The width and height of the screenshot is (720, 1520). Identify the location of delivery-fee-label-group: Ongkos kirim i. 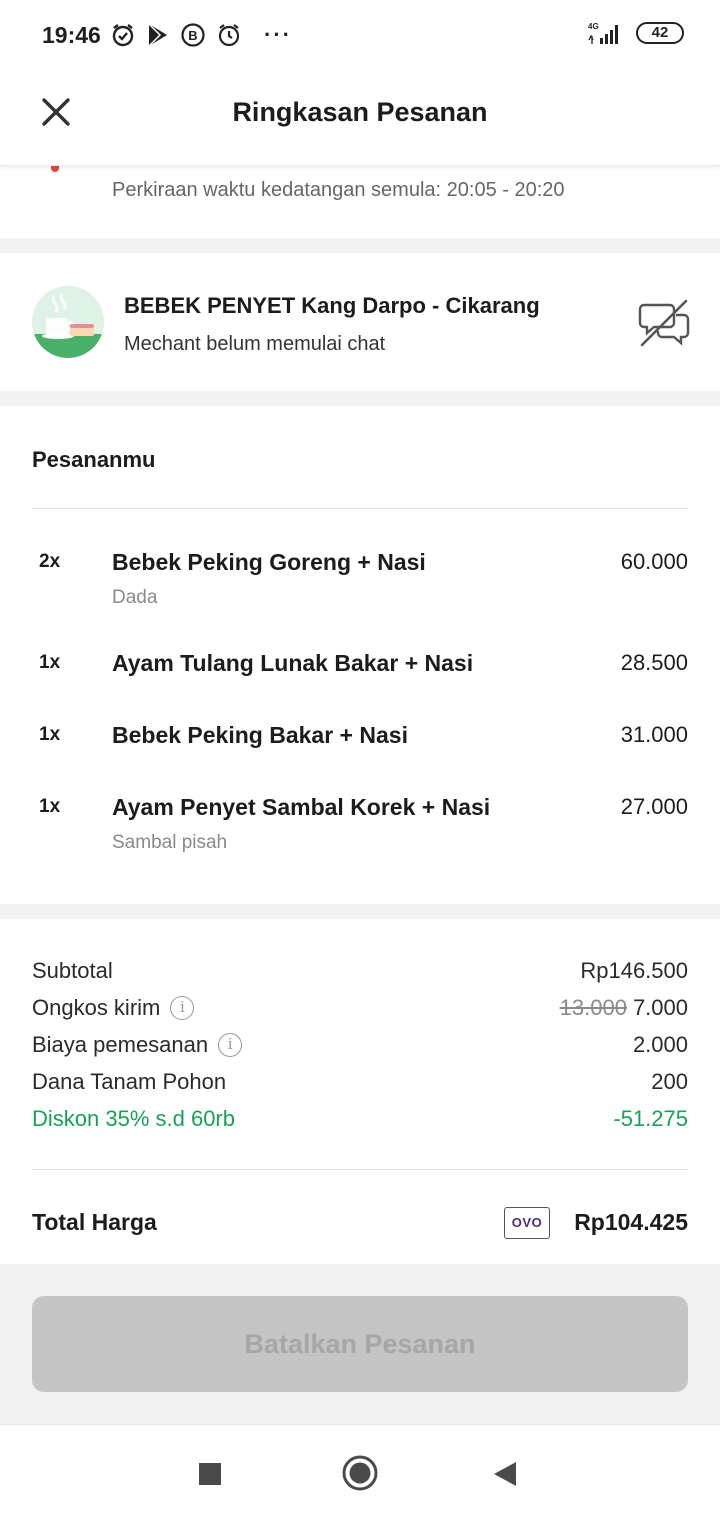
(113, 1008).